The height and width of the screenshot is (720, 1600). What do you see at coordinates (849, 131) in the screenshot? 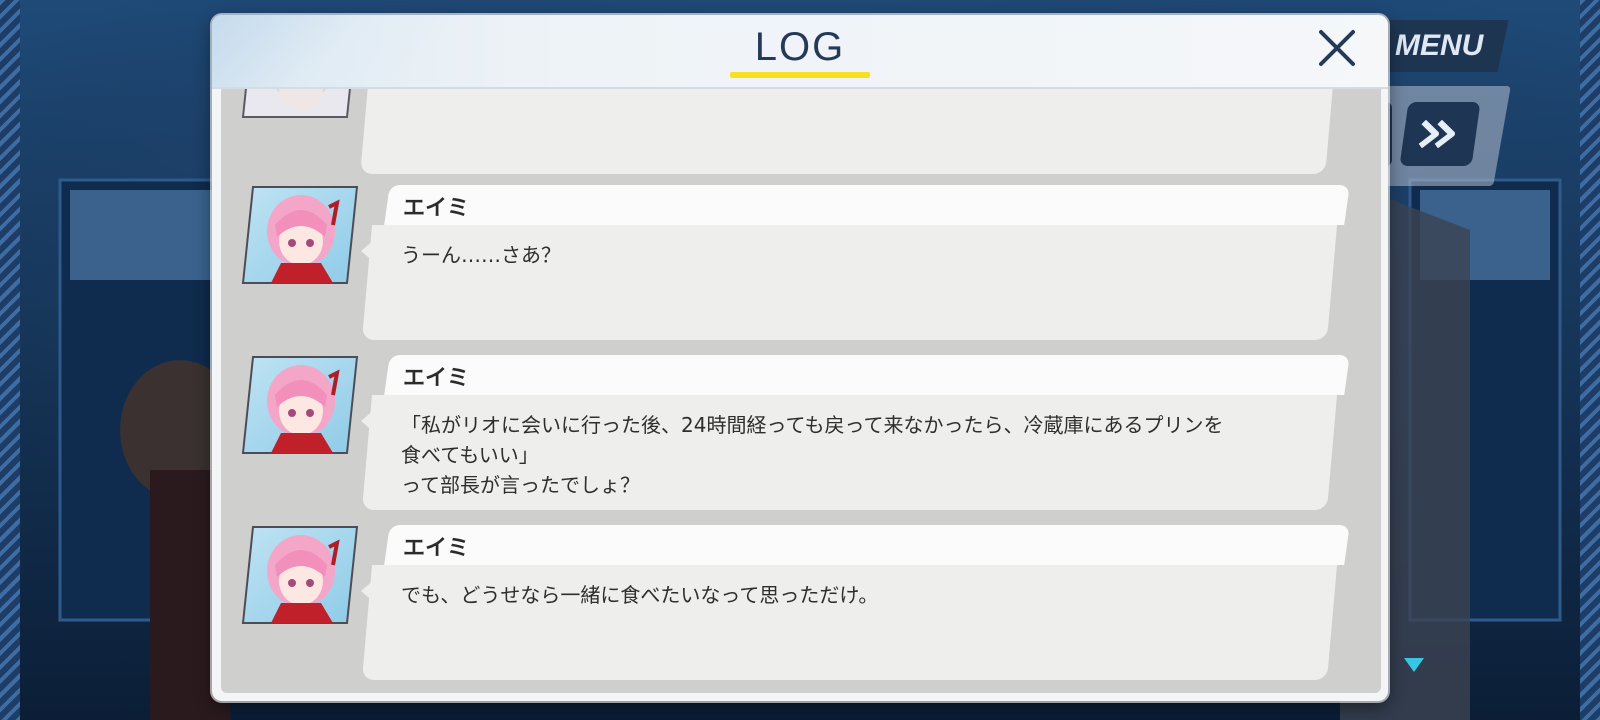
I see `text-body` at bounding box center [849, 131].